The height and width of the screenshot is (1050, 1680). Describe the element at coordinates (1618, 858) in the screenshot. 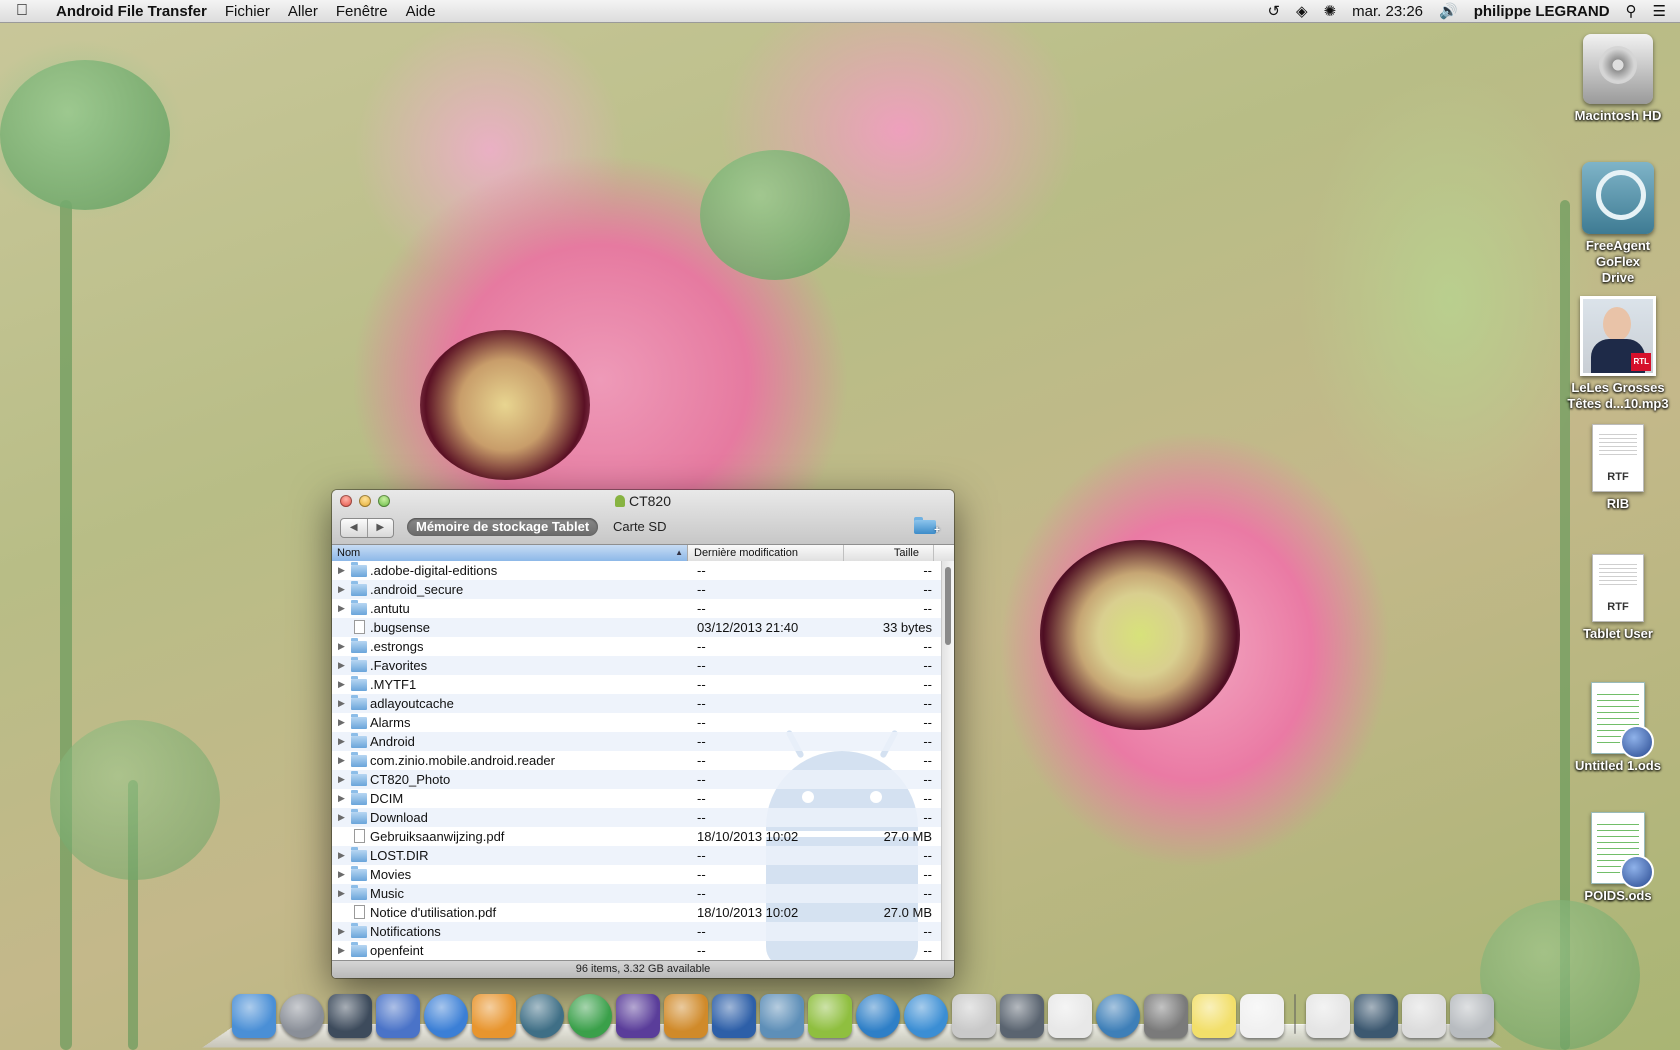

I see `desktop-icon-poids-ods: POIDS.ods` at that location.